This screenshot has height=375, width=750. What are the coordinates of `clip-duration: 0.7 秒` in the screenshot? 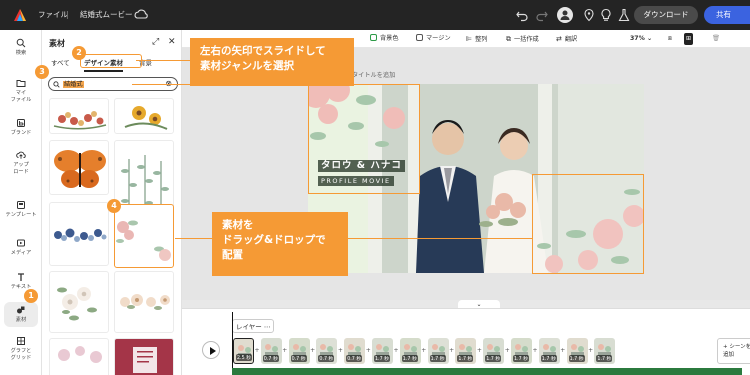 It's located at (298, 358).